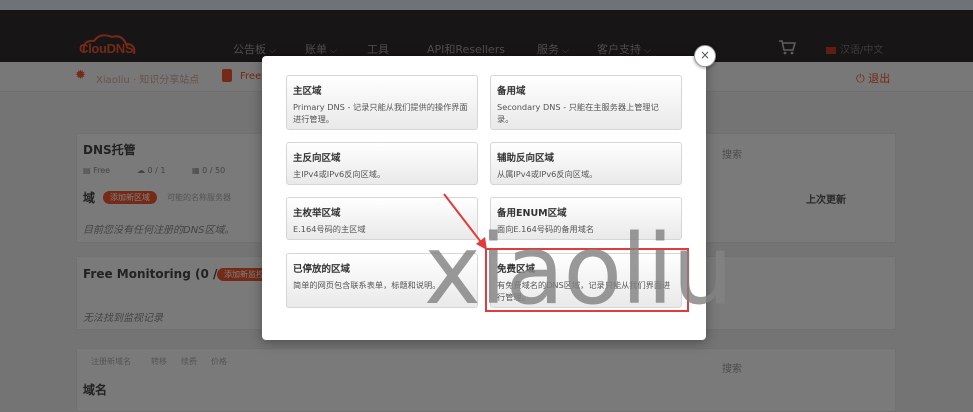 Image resolution: width=973 pixels, height=412 pixels. I want to click on modal-close-button: ×, so click(705, 56).